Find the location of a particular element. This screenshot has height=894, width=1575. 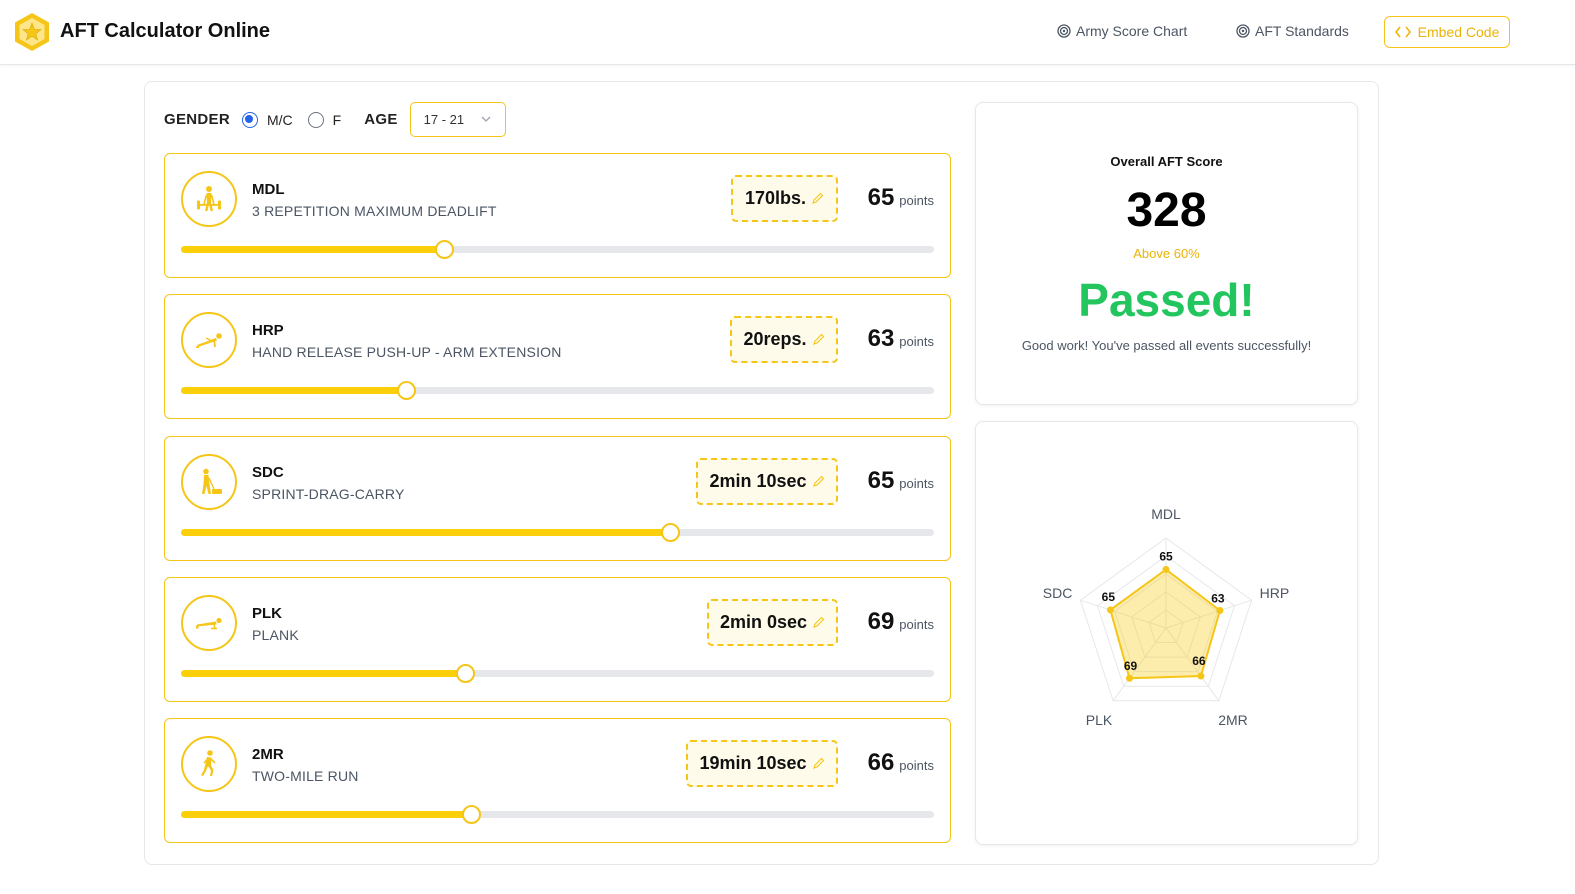

pass-status: Passed! is located at coordinates (1166, 300).